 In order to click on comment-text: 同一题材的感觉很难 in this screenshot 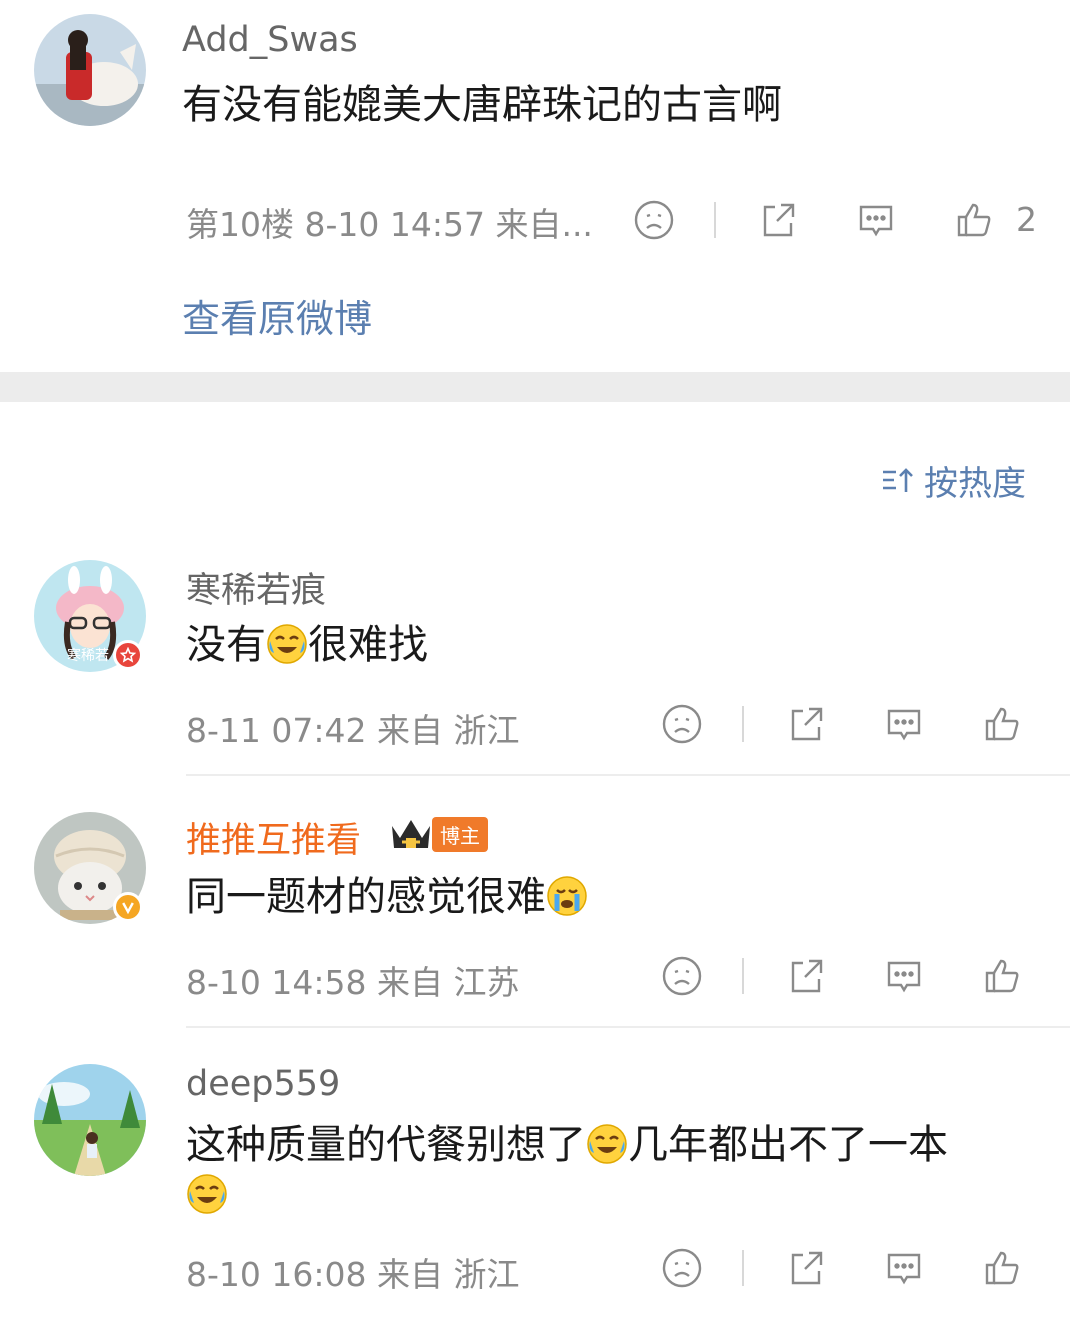, I will do `click(387, 897)`.